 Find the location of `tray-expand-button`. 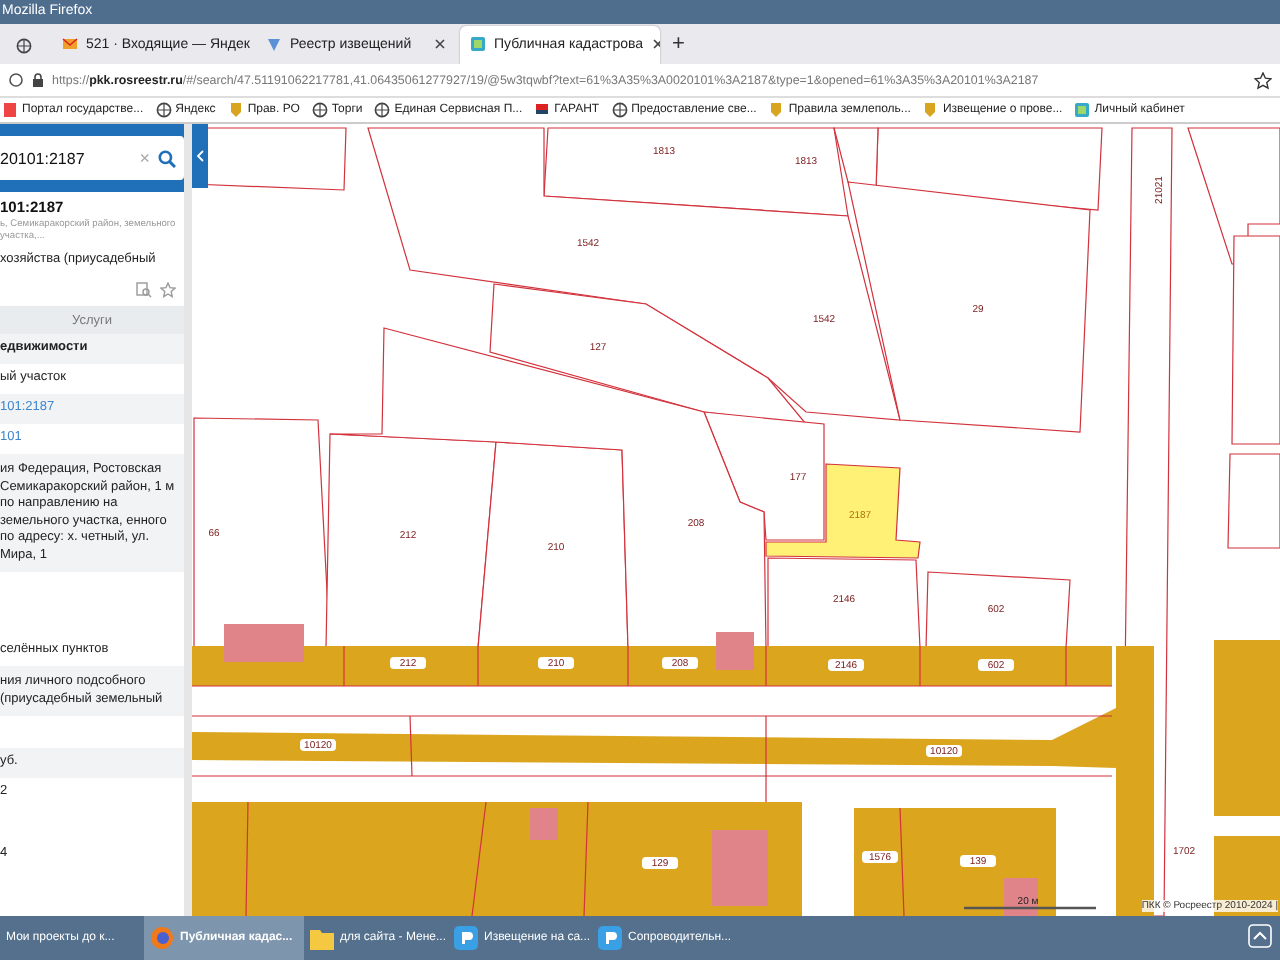

tray-expand-button is located at coordinates (1260, 938).